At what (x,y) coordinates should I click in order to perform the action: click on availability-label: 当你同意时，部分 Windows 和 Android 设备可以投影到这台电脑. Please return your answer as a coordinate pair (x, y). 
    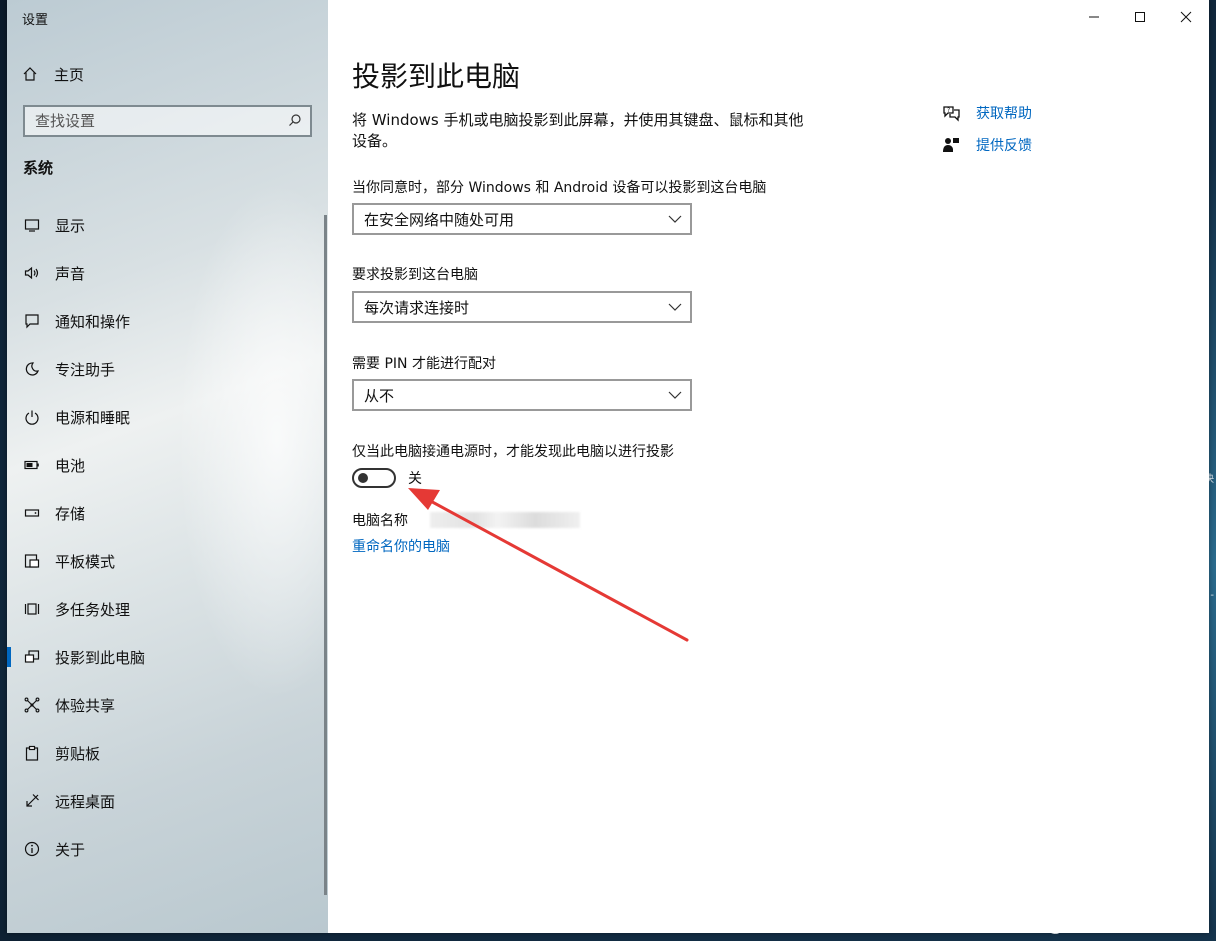
    Looking at the image, I should click on (559, 188).